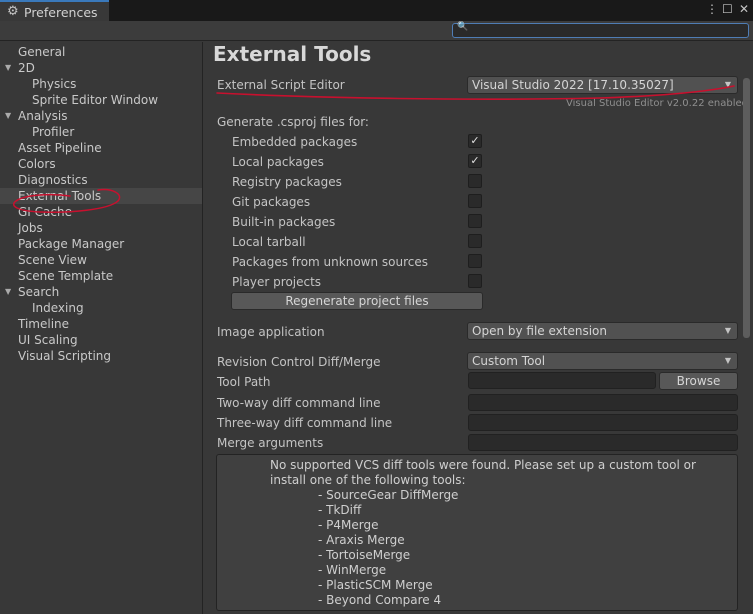 The height and width of the screenshot is (614, 753). I want to click on tool-list-item: - WinMerge, so click(352, 570).